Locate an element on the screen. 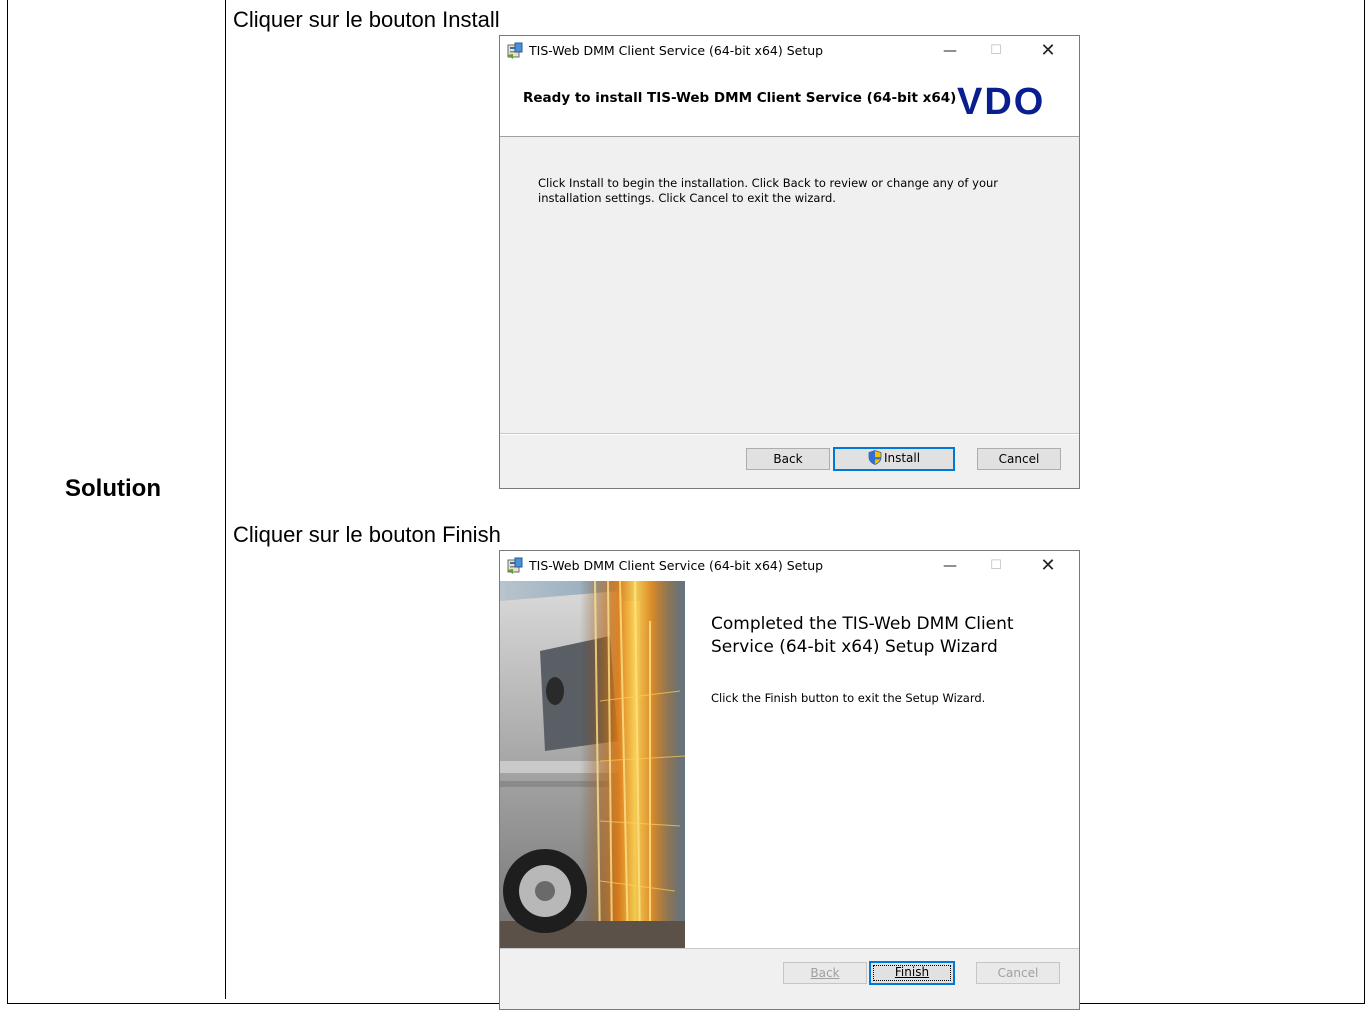 Image resolution: width=1365 pixels, height=1010 pixels. step1-caption: Cliquer sur le bouton Install is located at coordinates (366, 19).